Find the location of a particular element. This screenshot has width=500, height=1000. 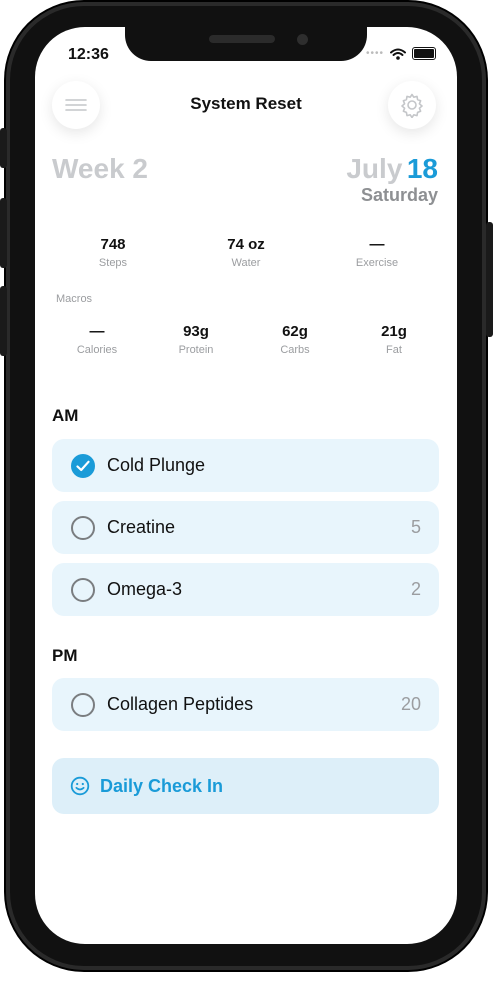

list-item: Creatine 5 is located at coordinates (245, 527).